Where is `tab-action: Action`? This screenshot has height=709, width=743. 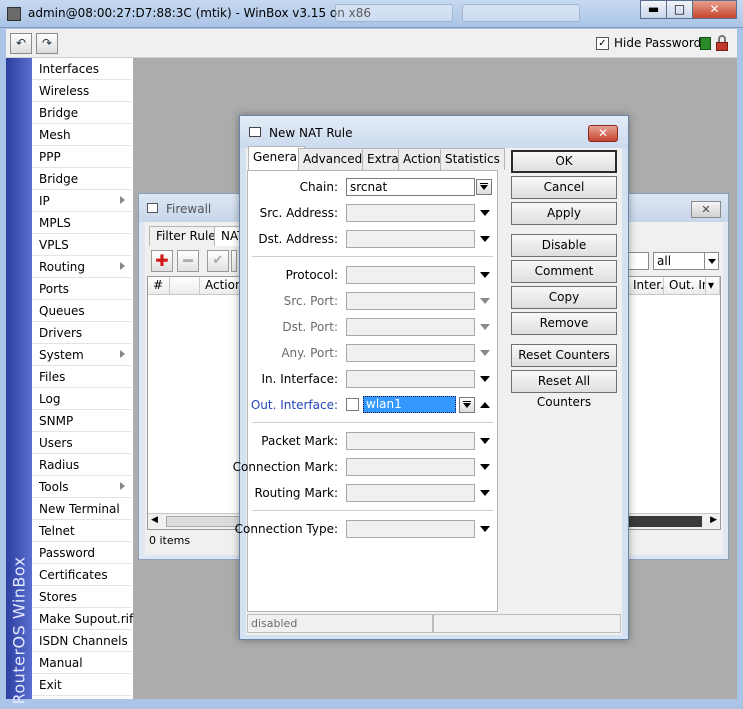 tab-action: Action is located at coordinates (422, 159).